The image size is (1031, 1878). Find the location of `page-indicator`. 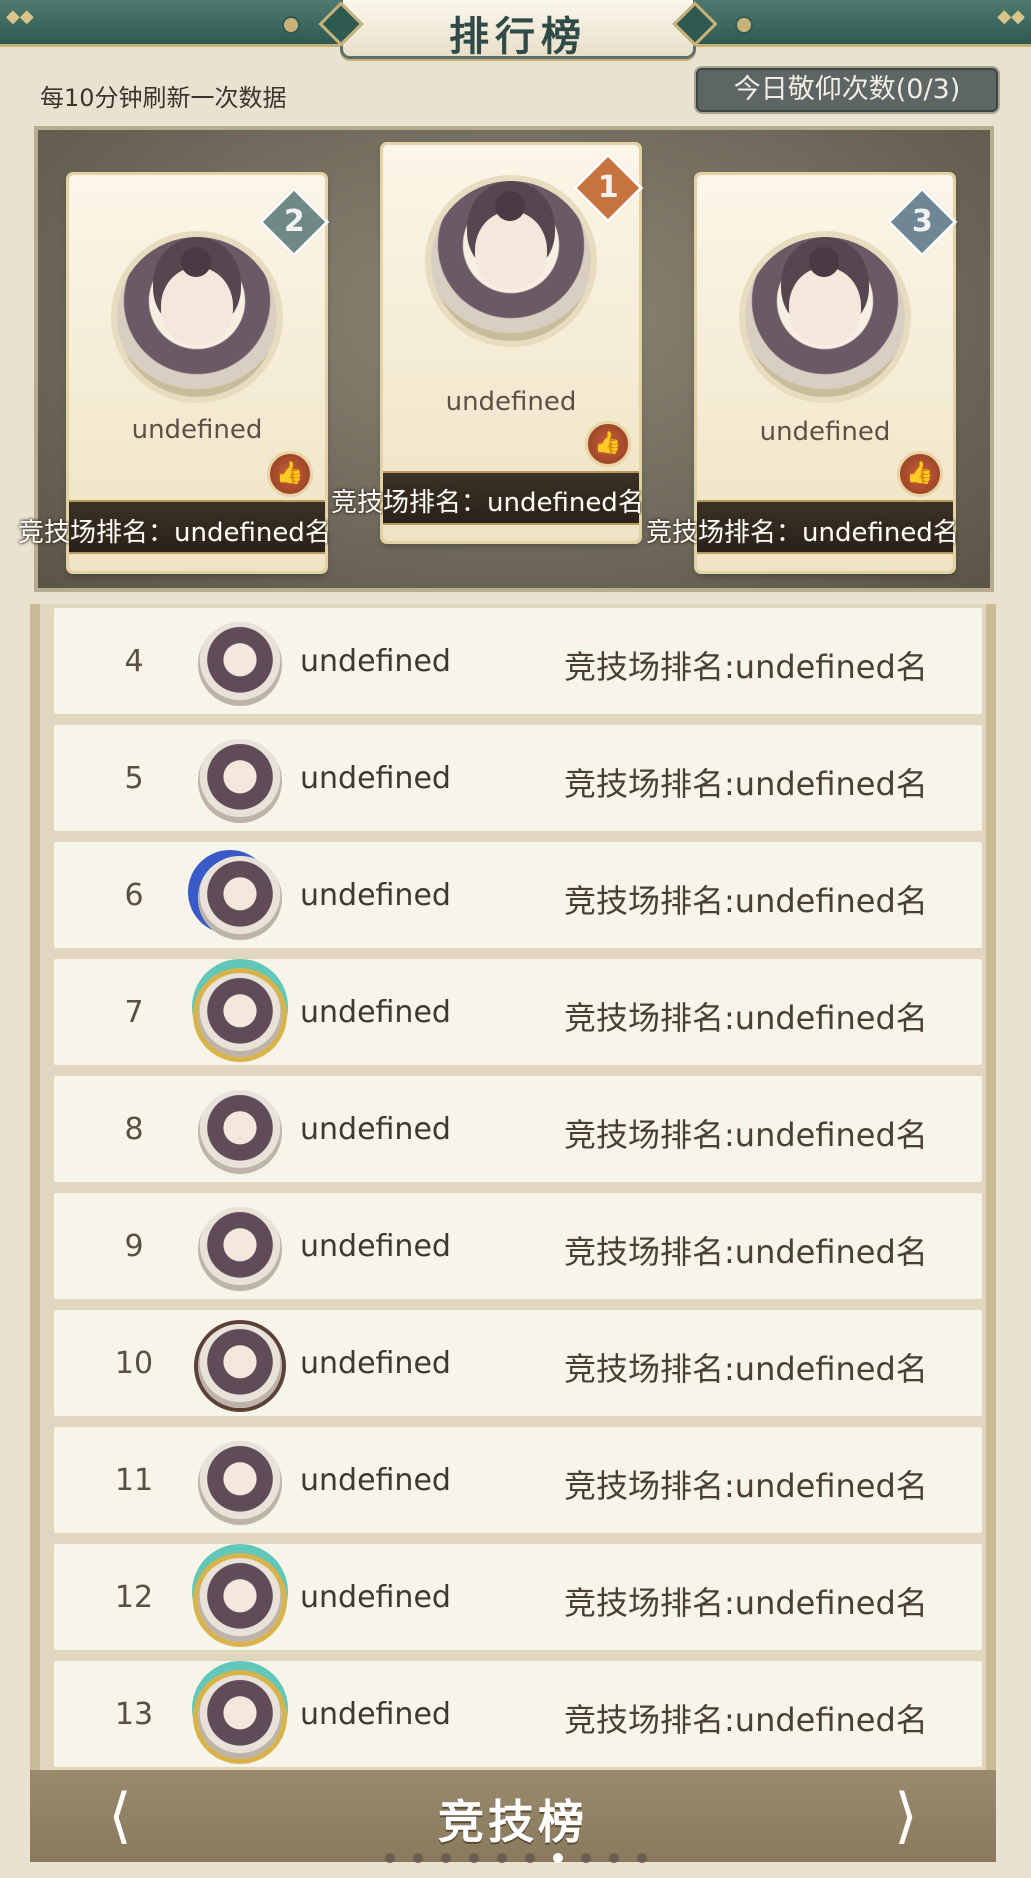

page-indicator is located at coordinates (515, 1857).